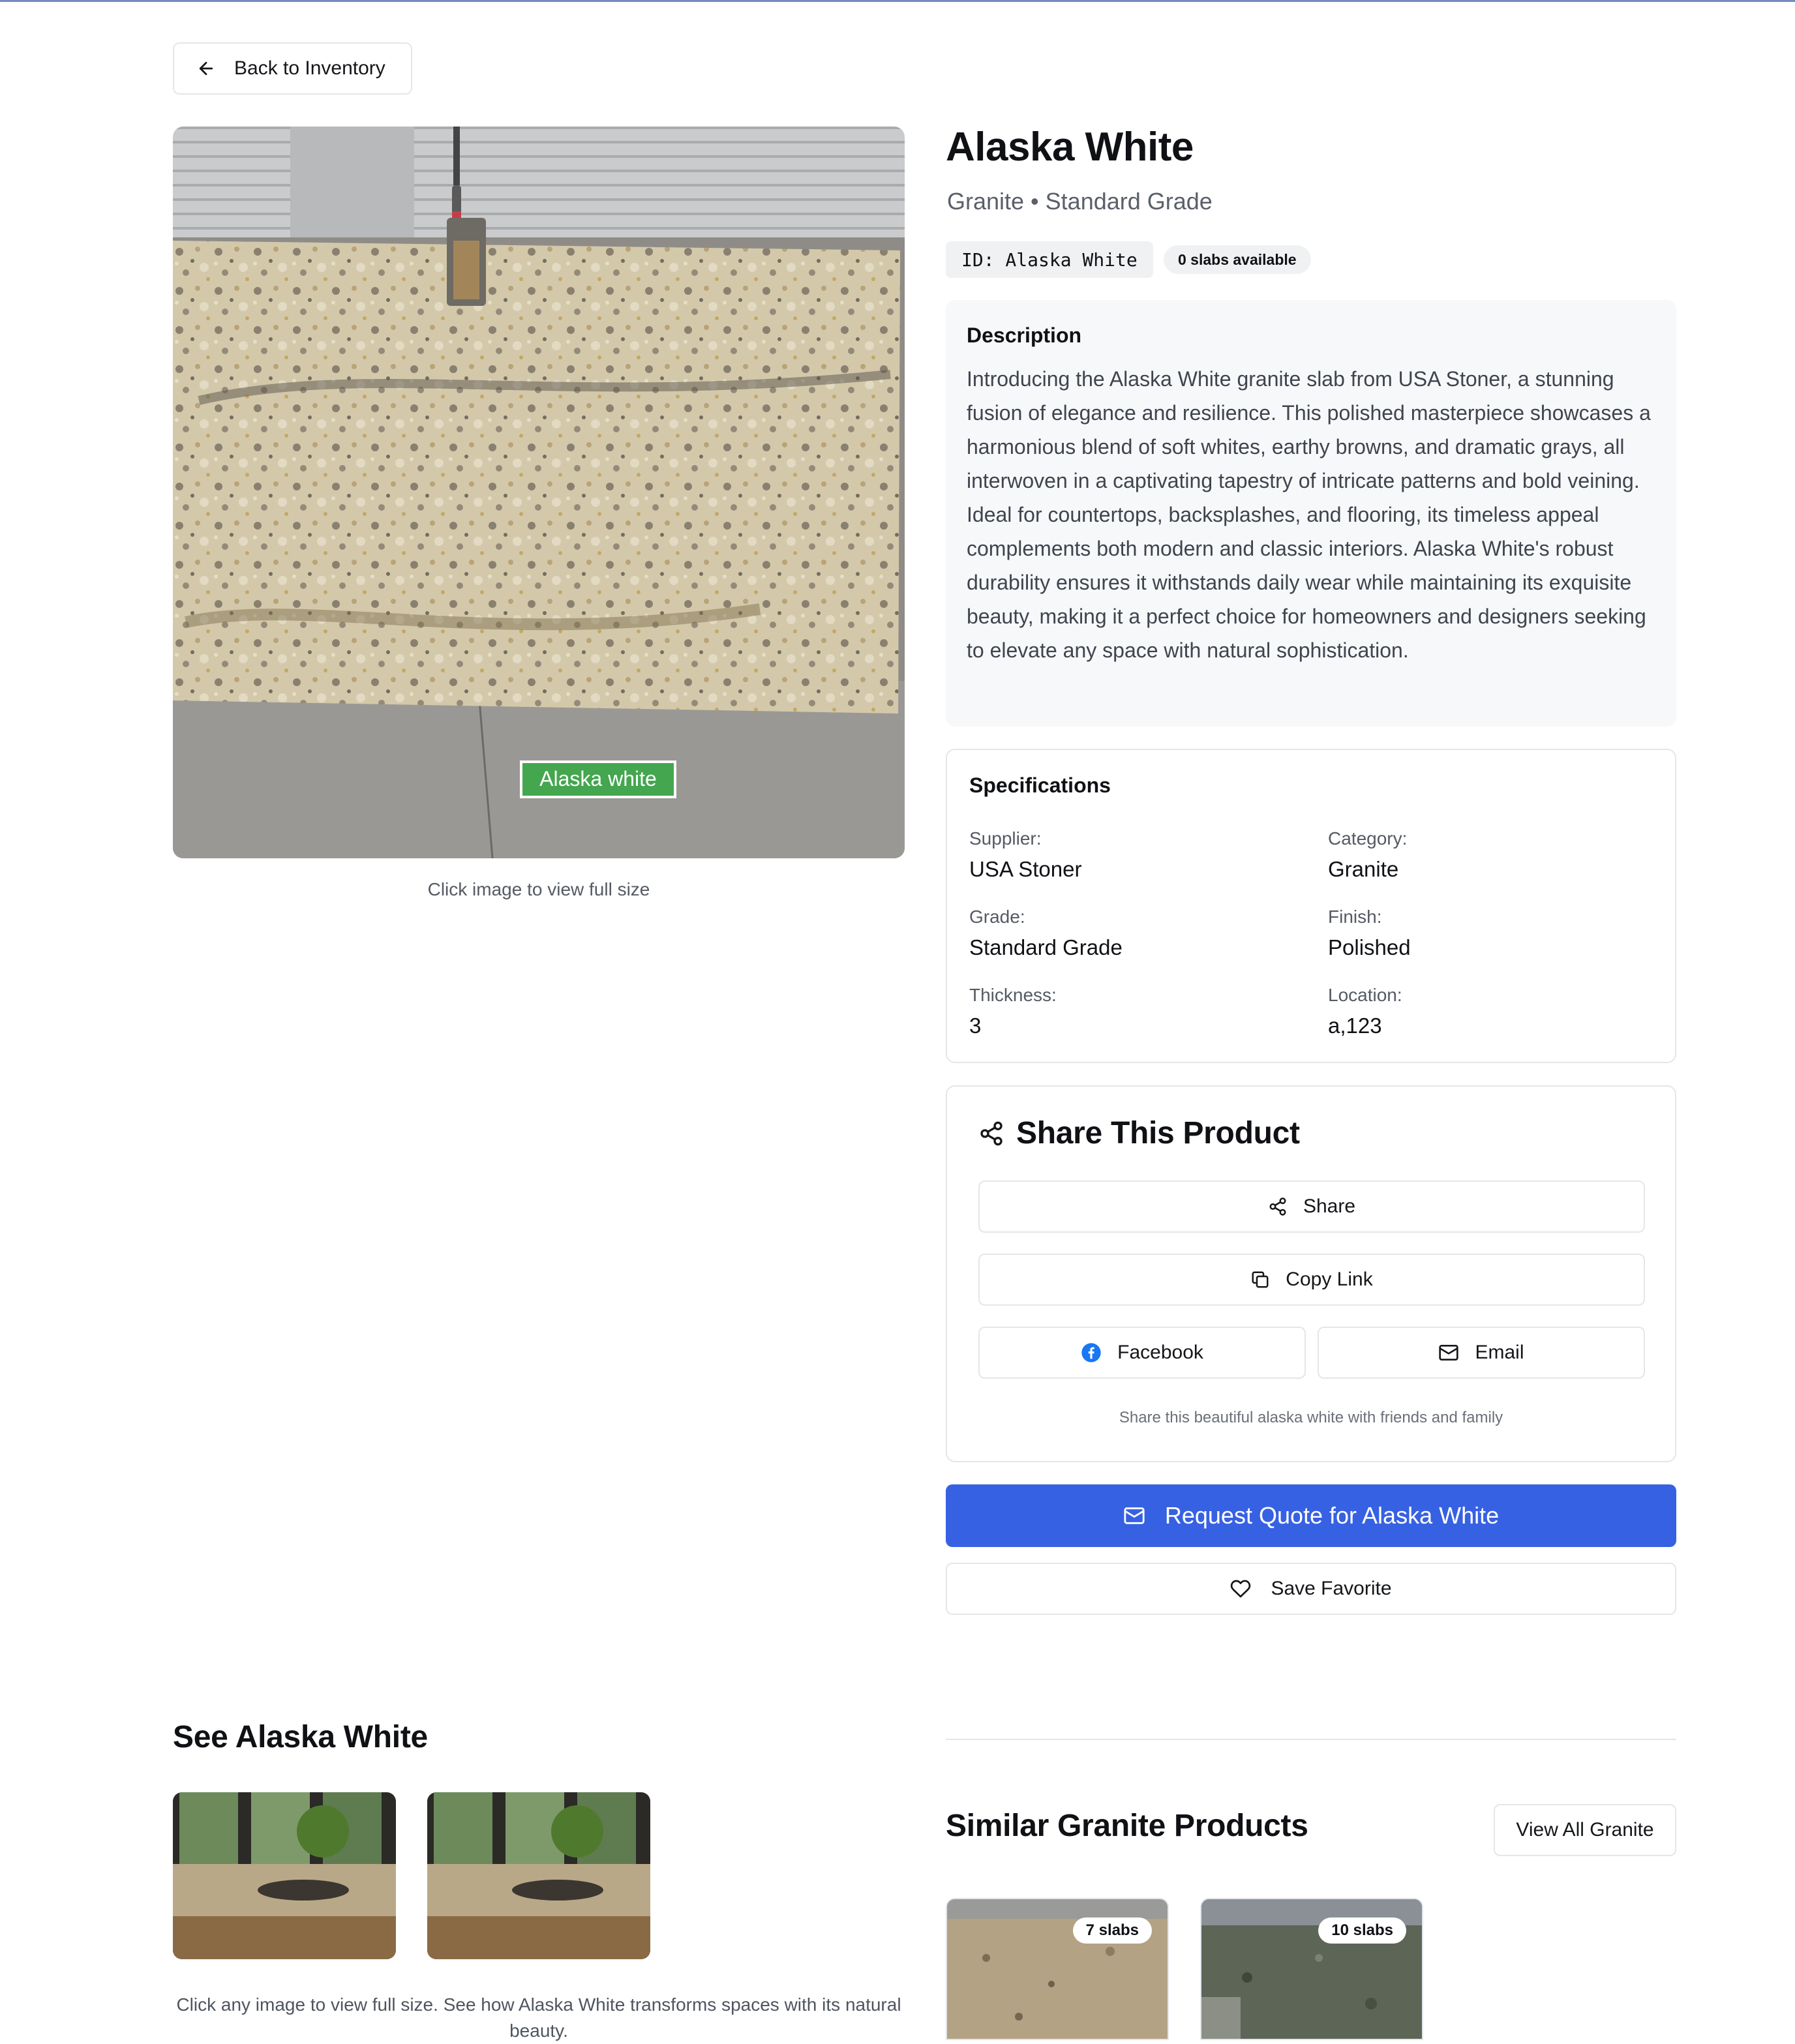 The height and width of the screenshot is (2044, 1795). I want to click on back-to-inventory-button: Back to Inventory, so click(292, 68).